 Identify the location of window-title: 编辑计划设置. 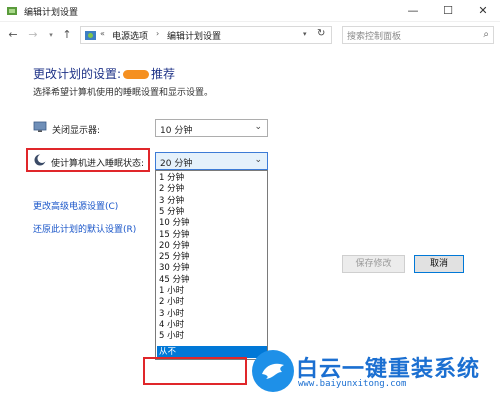
(51, 13).